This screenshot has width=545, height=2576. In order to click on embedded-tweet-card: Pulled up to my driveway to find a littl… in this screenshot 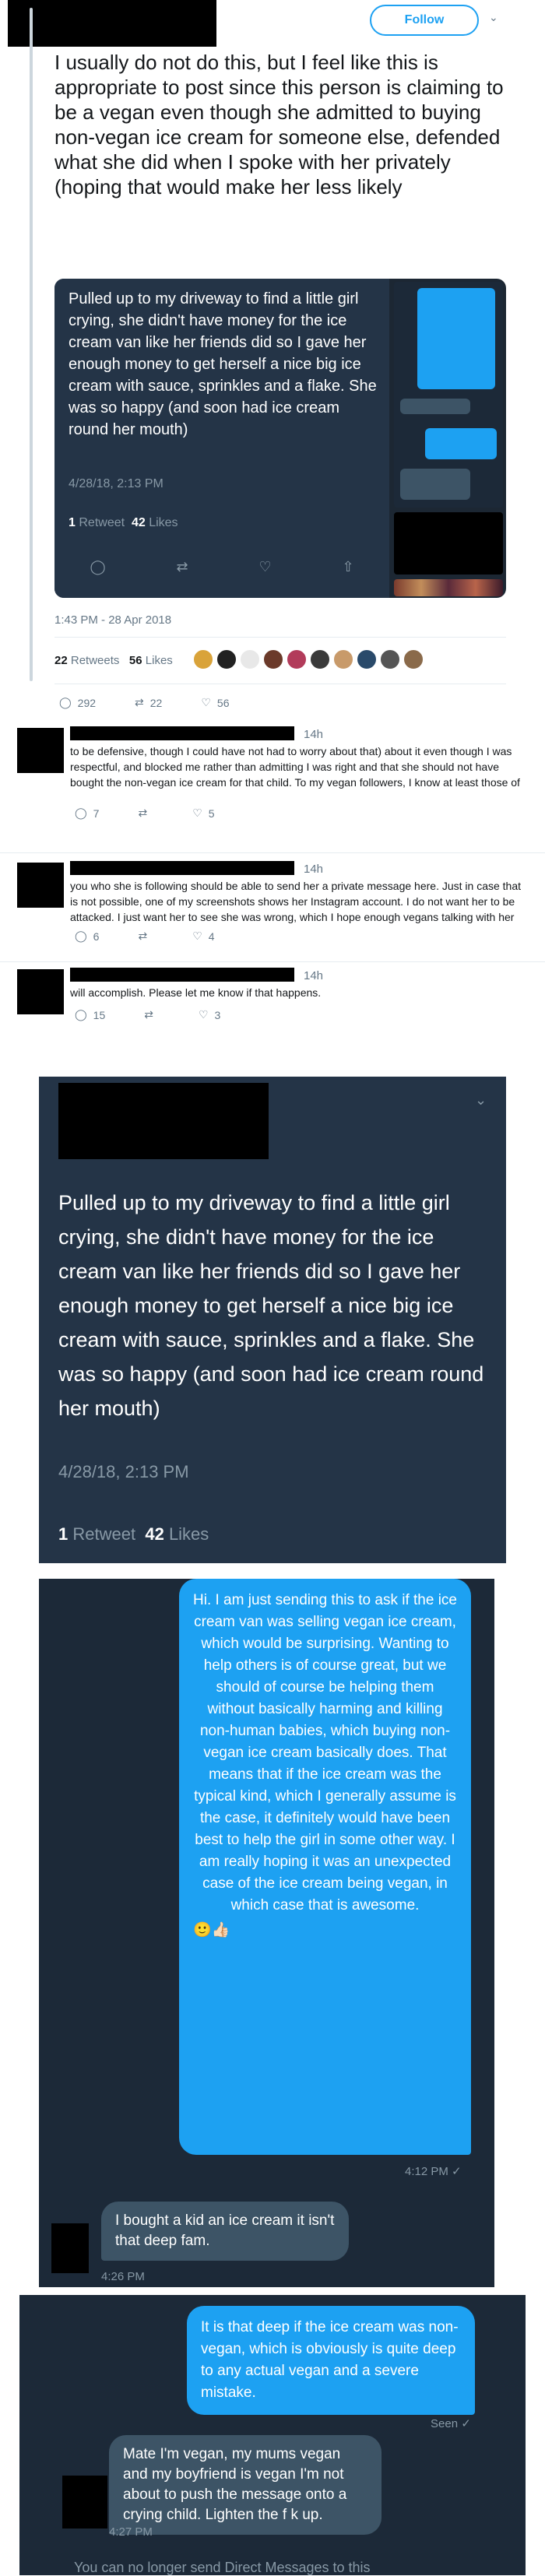, I will do `click(221, 439)`.